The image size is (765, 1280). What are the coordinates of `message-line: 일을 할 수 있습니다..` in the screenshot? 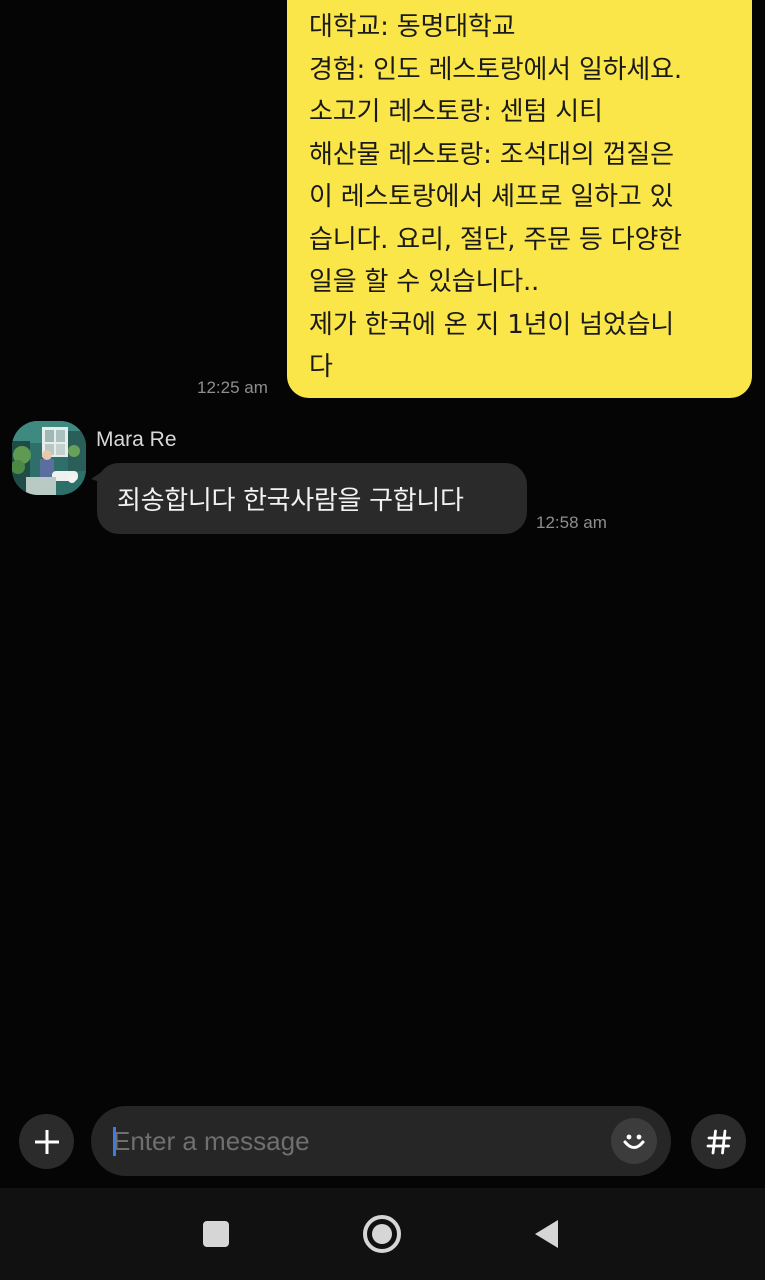 It's located at (424, 282).